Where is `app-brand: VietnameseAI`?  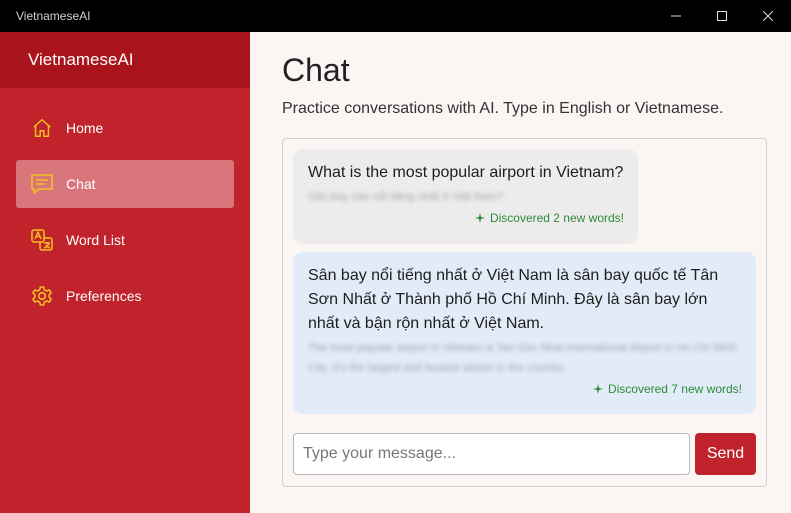
app-brand: VietnameseAI is located at coordinates (125, 60).